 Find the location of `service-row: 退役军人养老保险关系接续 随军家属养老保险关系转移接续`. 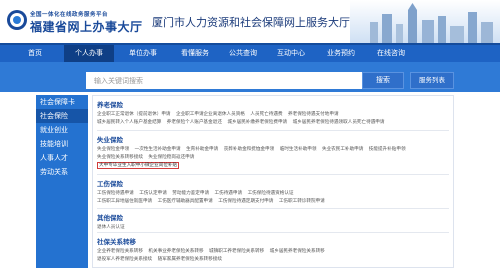

service-row: 退役军人养老保险关系接续 随军家属养老保险关系转移接续 is located at coordinates (213, 259).